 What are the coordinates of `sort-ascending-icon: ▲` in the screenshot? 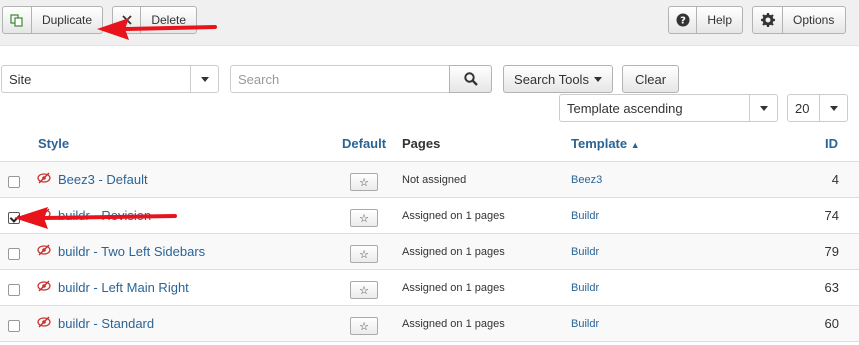 It's located at (635, 145).